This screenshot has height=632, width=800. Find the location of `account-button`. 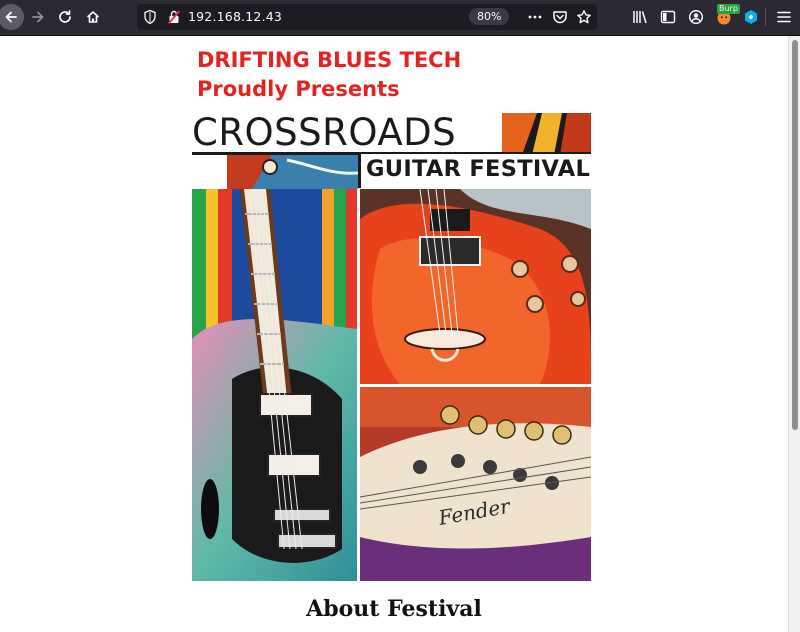

account-button is located at coordinates (696, 17).